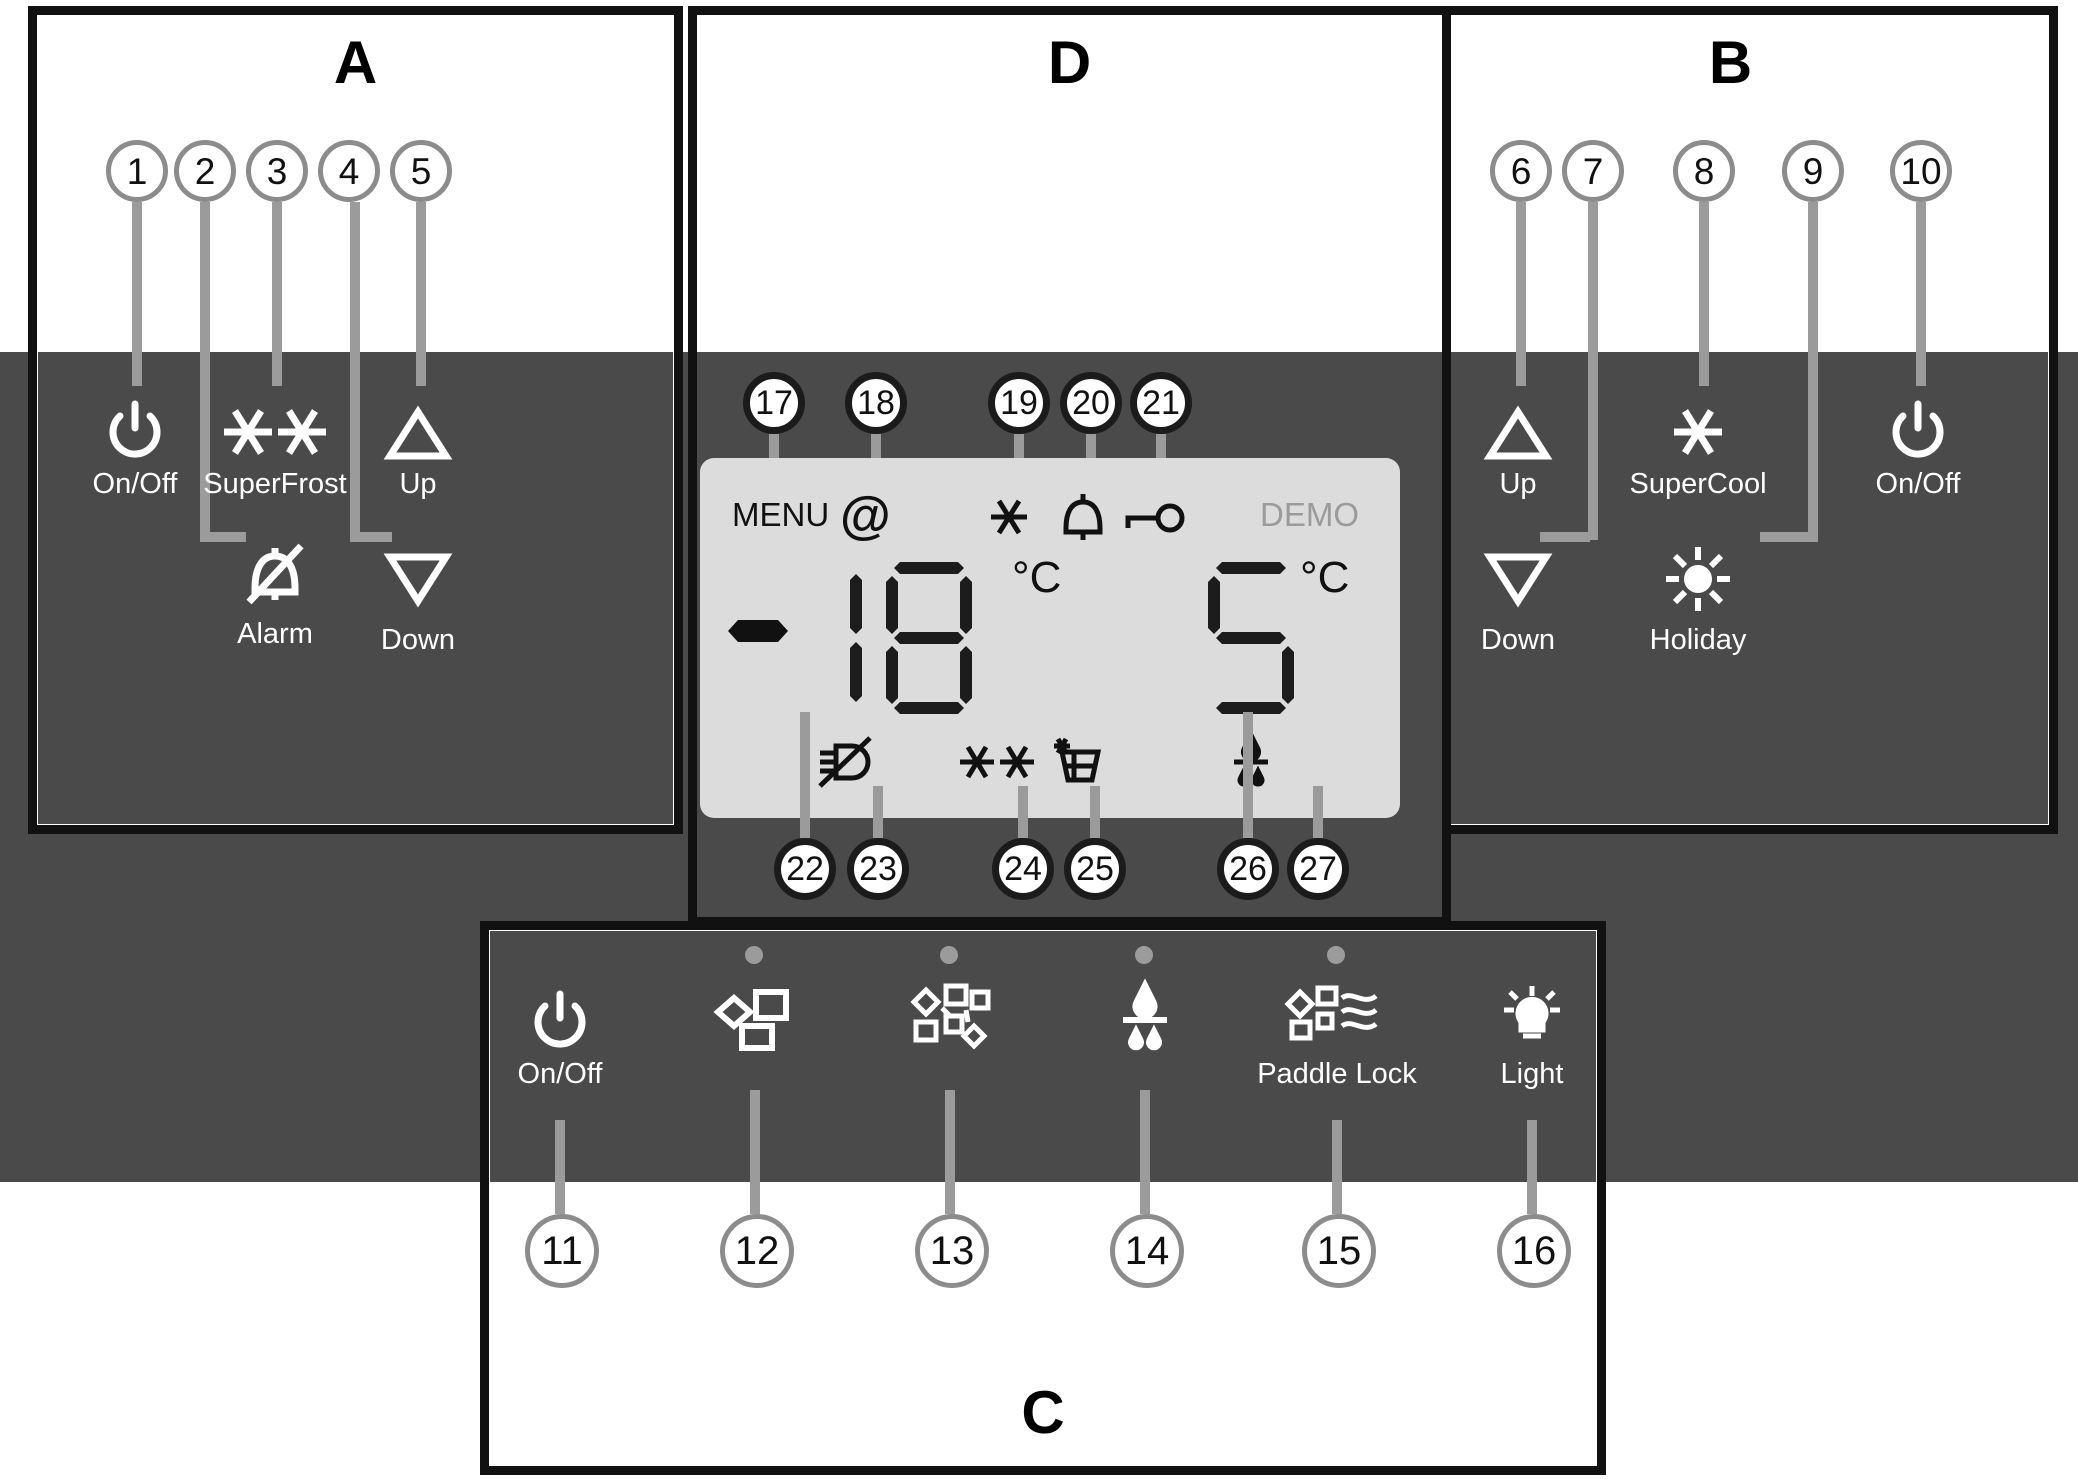  Describe the element at coordinates (878, 869) in the screenshot. I see `callout-23: 23` at that location.